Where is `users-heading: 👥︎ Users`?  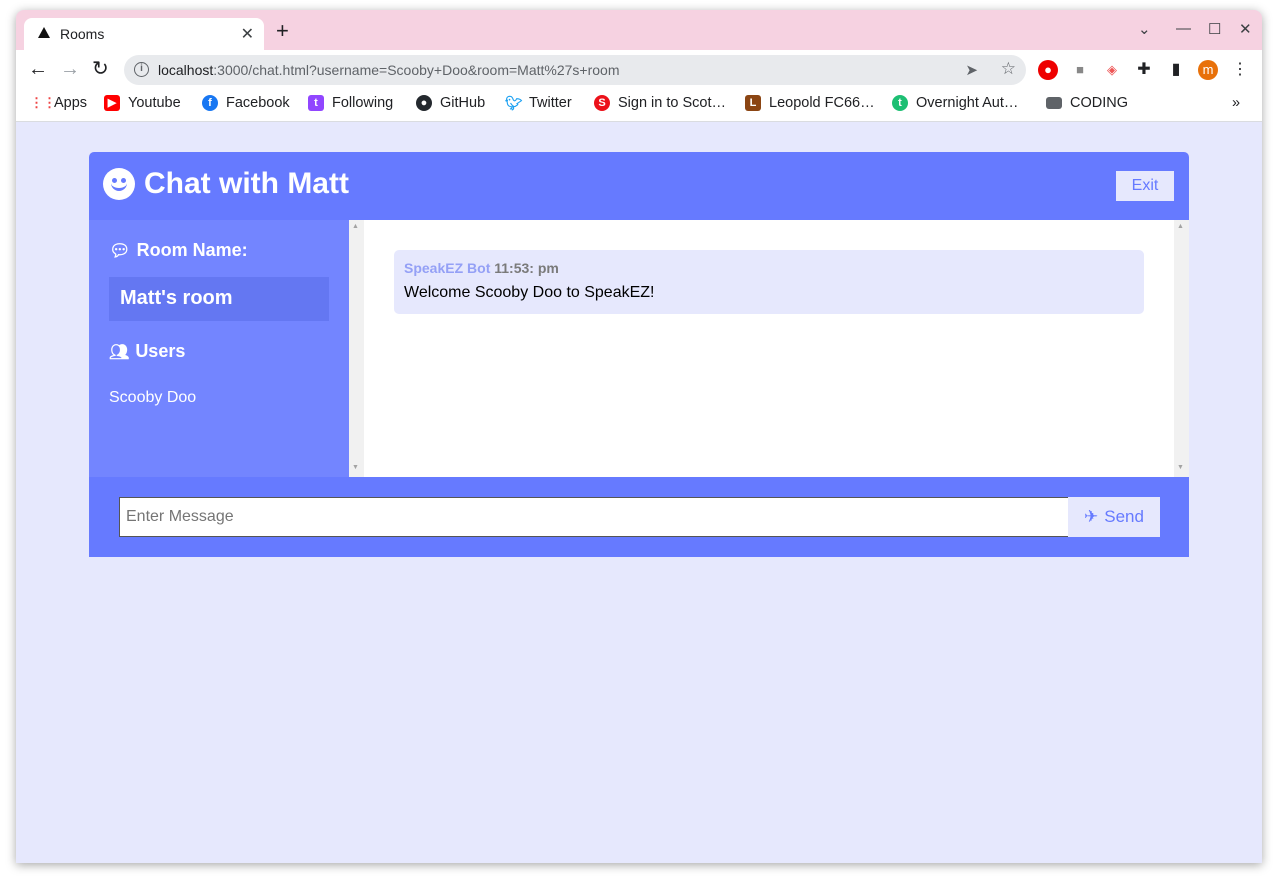 users-heading: 👥︎ Users is located at coordinates (147, 351).